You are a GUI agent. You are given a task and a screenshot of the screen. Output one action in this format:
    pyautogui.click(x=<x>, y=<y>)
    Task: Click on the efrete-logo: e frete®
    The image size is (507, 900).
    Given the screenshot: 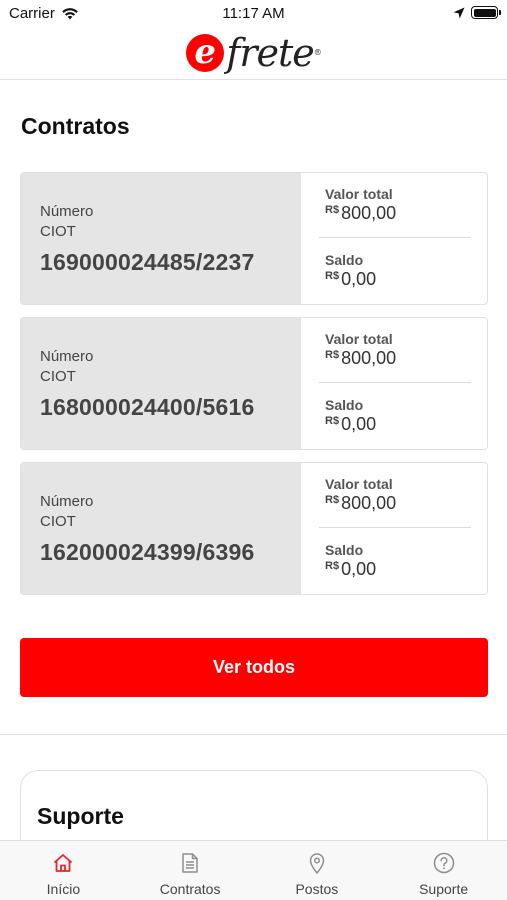 What is the action you would take?
    pyautogui.click(x=254, y=53)
    